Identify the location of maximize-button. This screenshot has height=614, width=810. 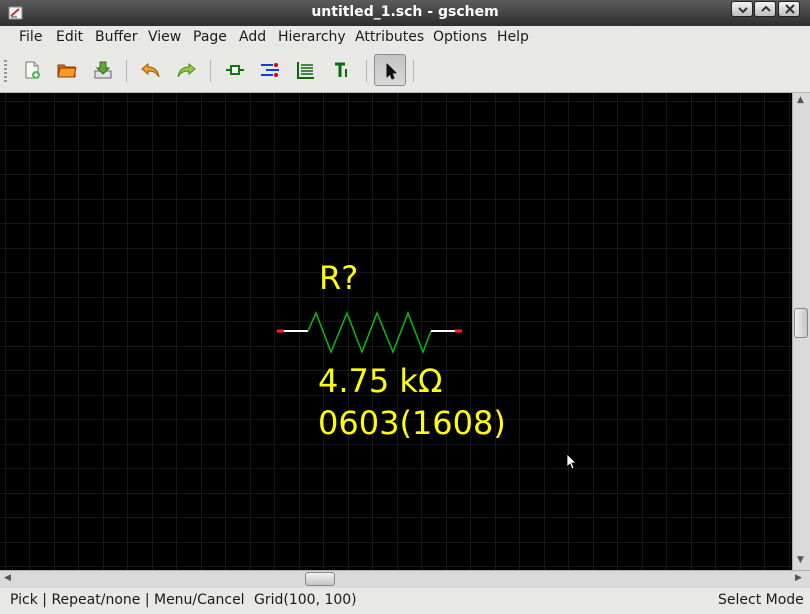
(765, 9).